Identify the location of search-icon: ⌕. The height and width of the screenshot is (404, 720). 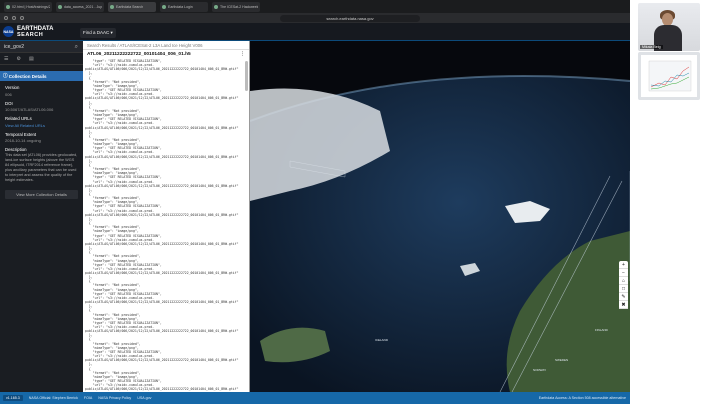
(76, 47).